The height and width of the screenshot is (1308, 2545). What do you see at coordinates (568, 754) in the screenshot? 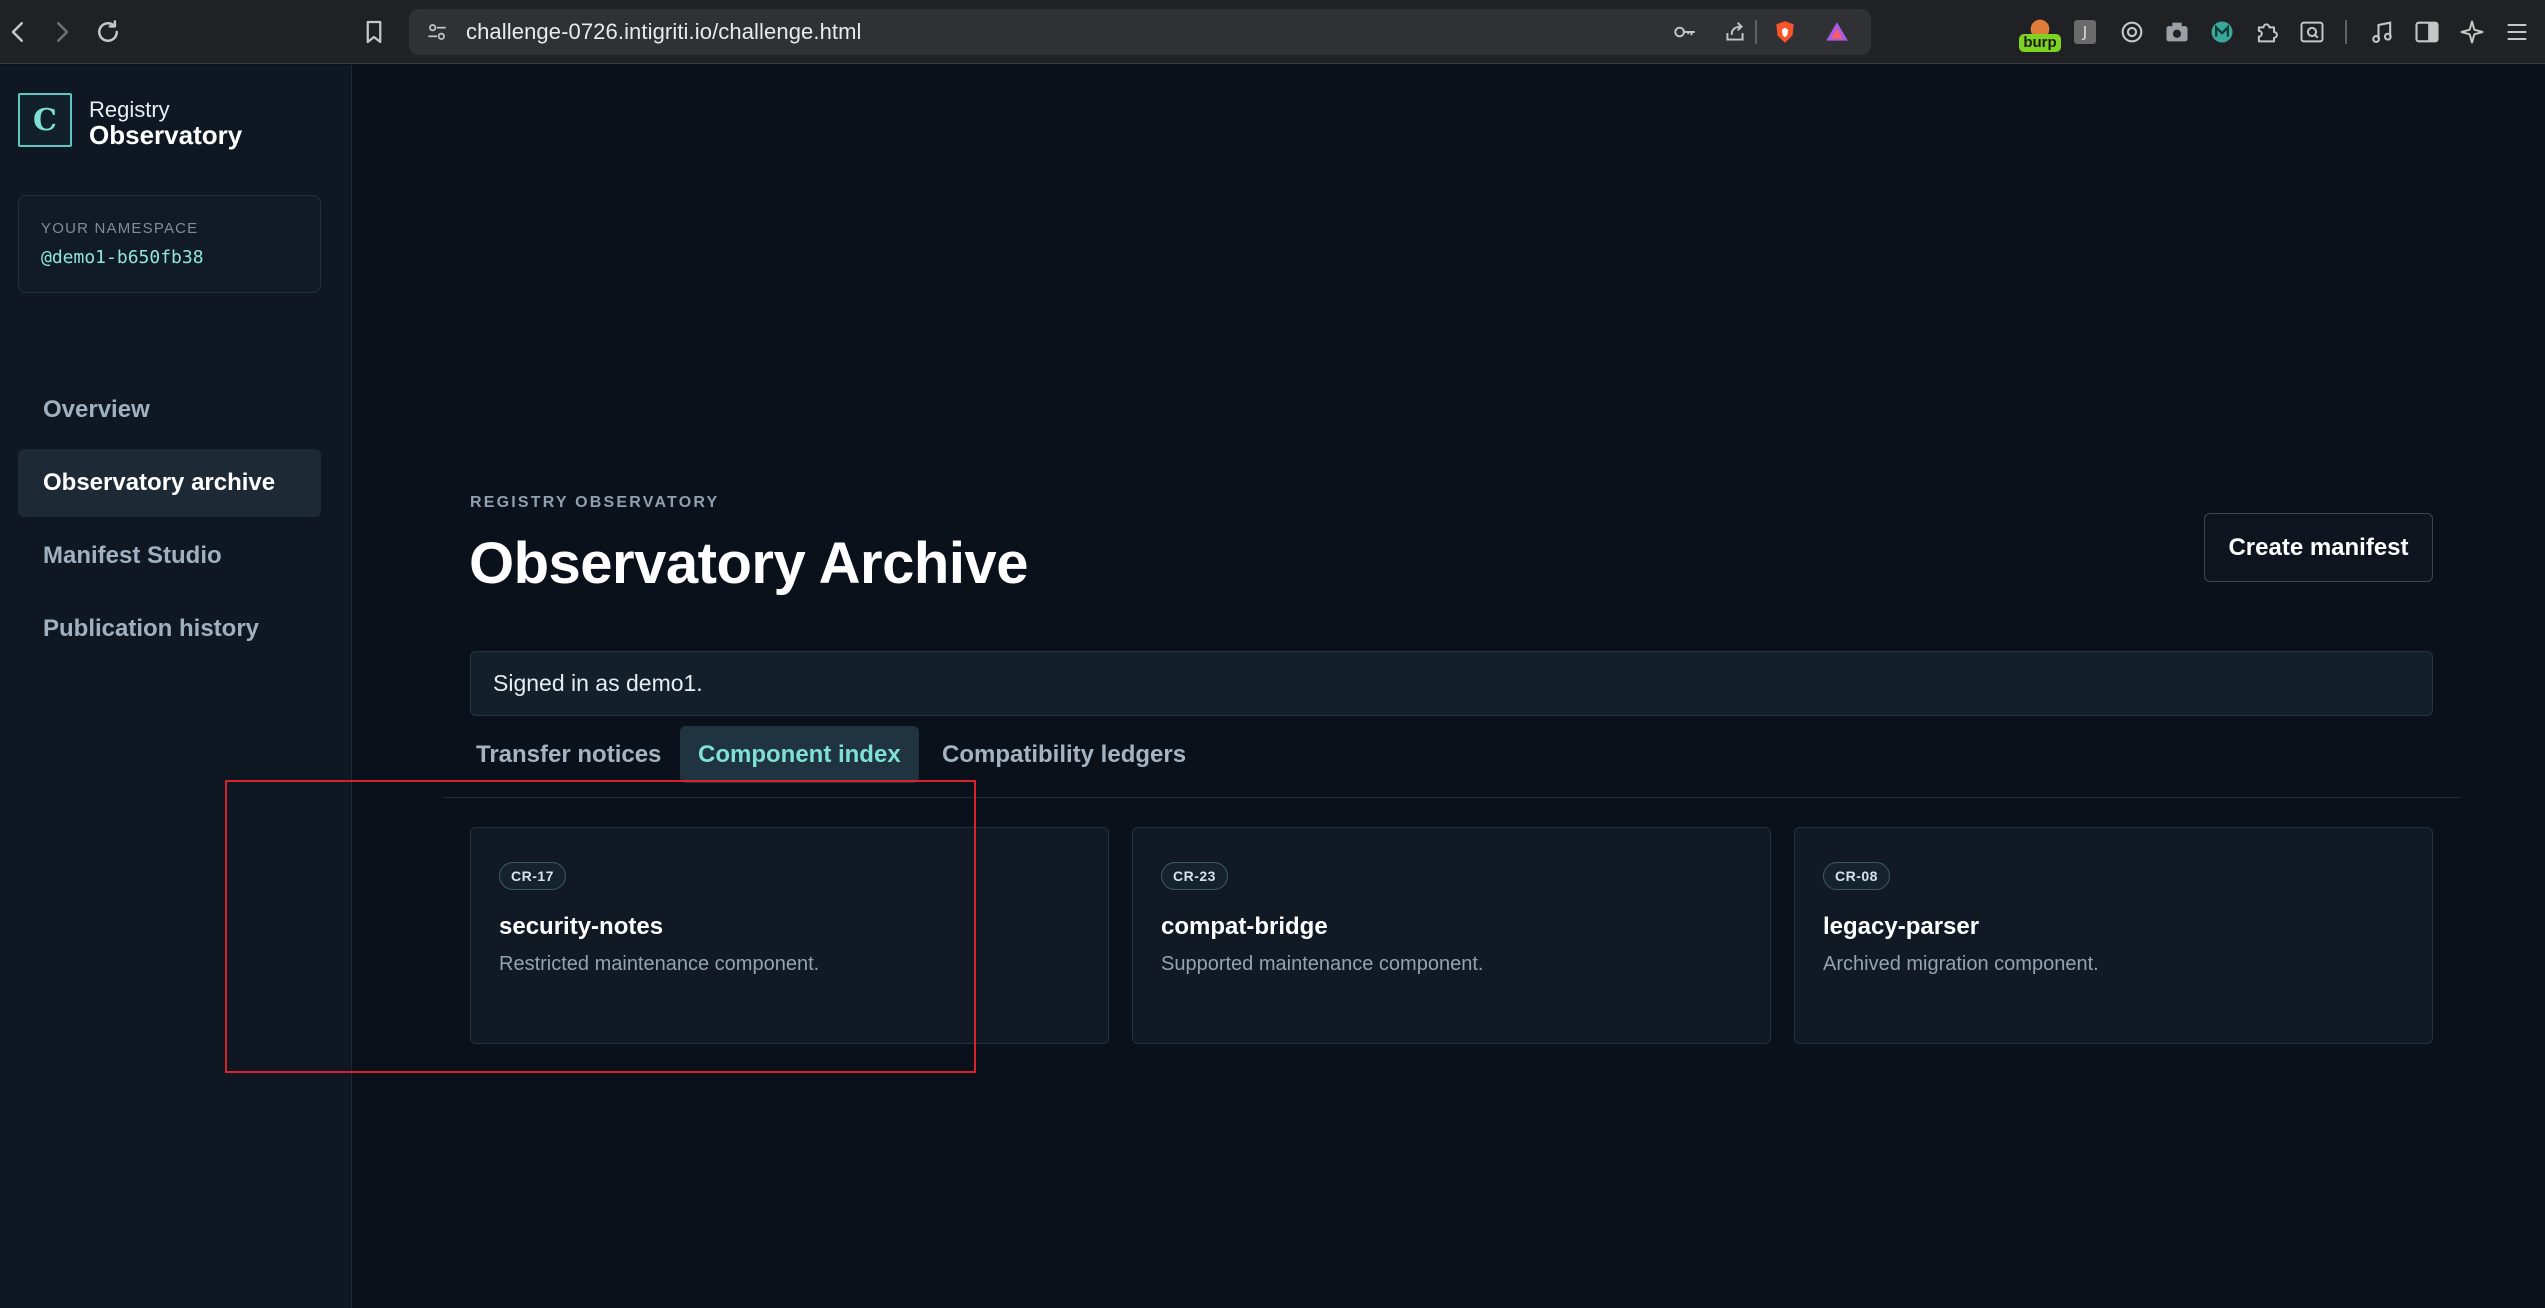
I see `tab-transfer-notices: Transfer notices` at bounding box center [568, 754].